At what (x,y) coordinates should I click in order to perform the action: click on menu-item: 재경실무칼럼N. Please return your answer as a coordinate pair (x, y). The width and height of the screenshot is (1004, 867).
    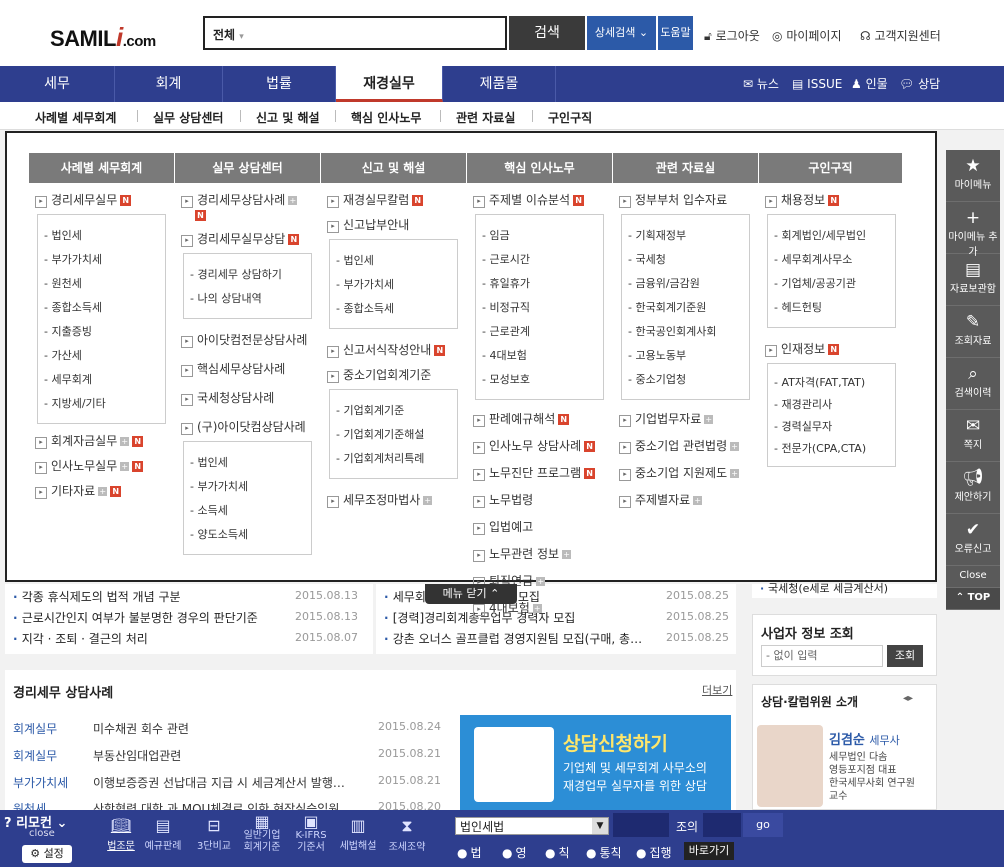
    Looking at the image, I should click on (396, 199).